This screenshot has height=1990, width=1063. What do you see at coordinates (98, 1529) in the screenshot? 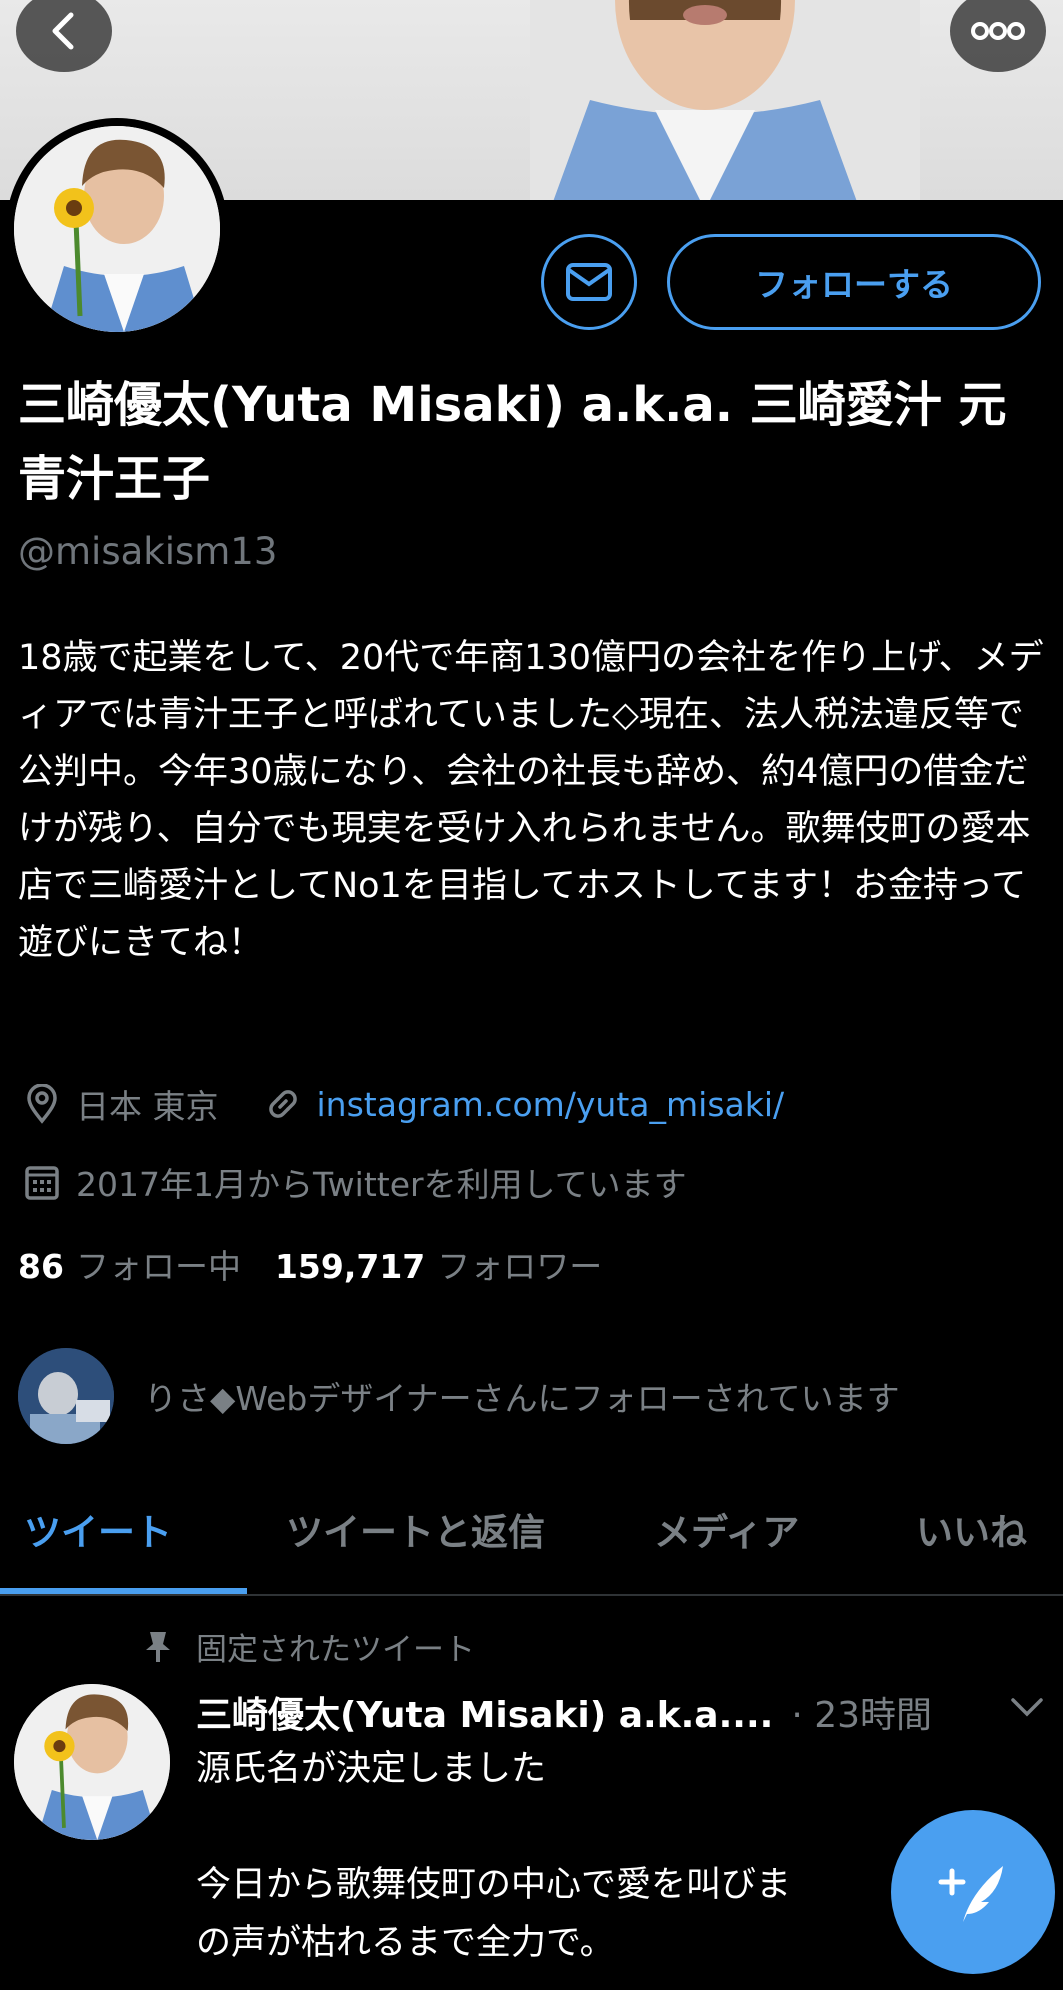
I see `tab-tweets: ツイート` at bounding box center [98, 1529].